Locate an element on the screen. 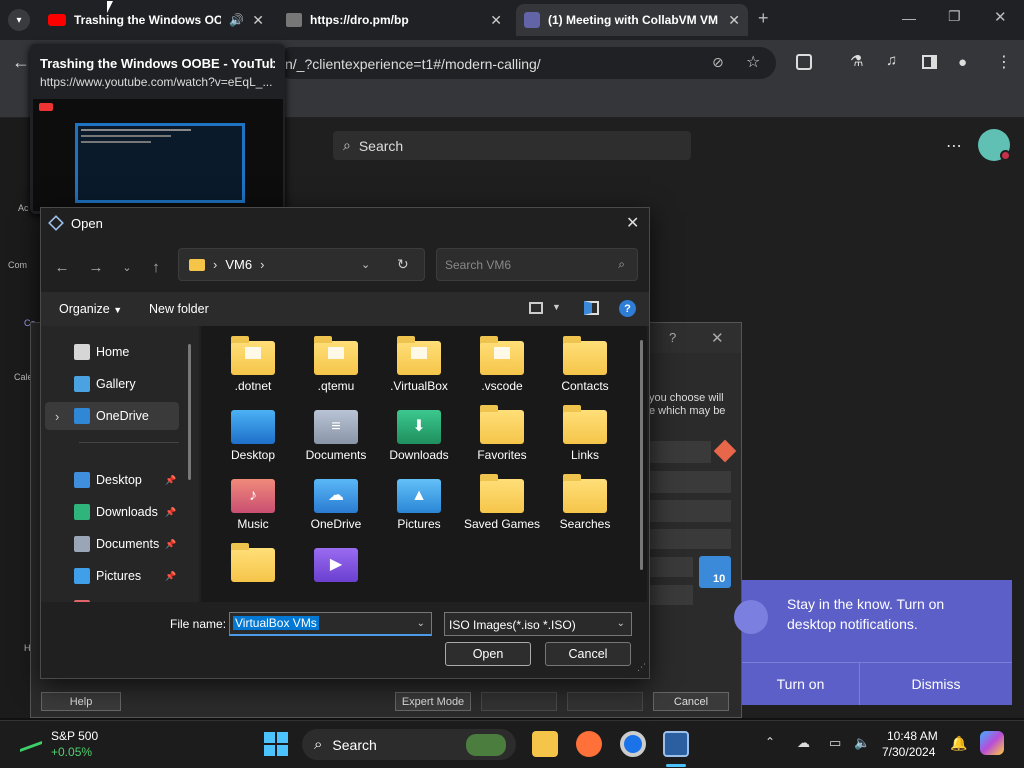 Image resolution: width=1024 pixels, height=768 pixels. help-button: Help is located at coordinates (81, 701).